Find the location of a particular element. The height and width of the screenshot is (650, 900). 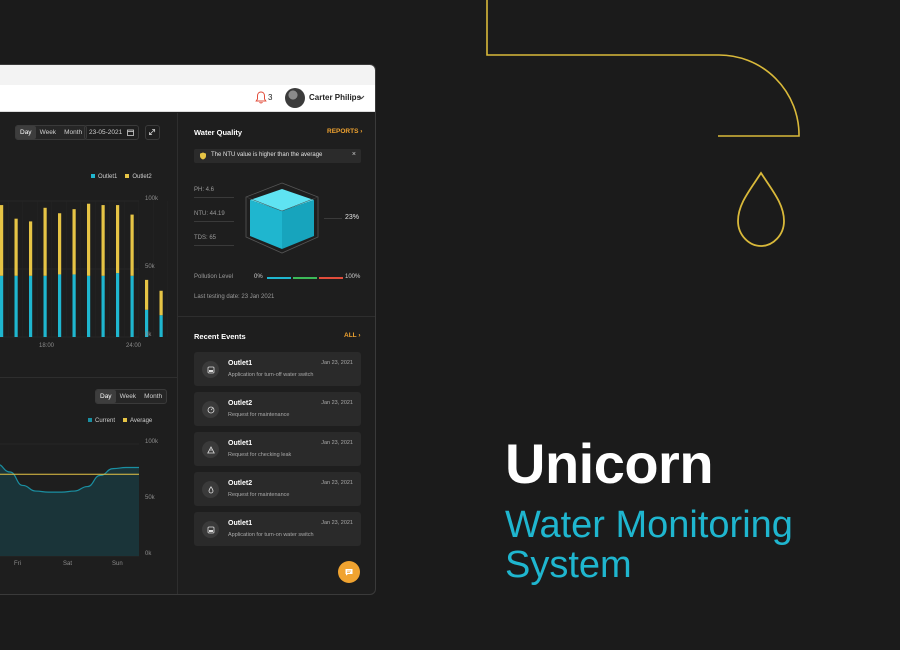

usage-y-tick-mid: 50k is located at coordinates (150, 267).